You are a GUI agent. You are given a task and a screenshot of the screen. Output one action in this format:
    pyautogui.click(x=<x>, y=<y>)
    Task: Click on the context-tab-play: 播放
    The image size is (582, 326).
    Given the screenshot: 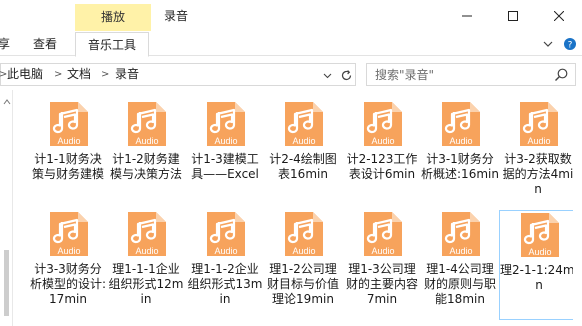 What is the action you would take?
    pyautogui.click(x=113, y=17)
    